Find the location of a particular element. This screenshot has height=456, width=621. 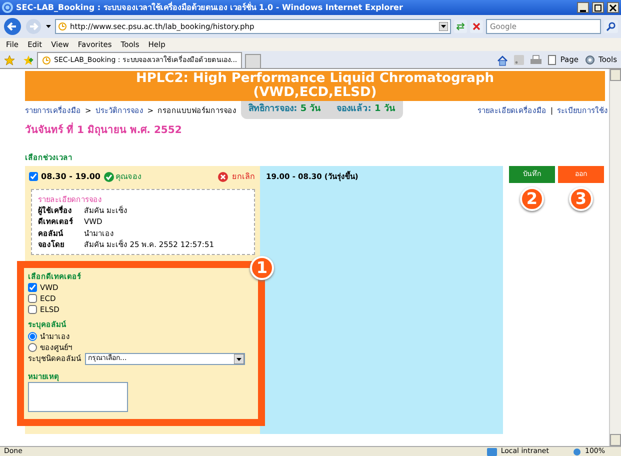

quota-text: จองแล้ว: 1 วัน is located at coordinates (365, 109).